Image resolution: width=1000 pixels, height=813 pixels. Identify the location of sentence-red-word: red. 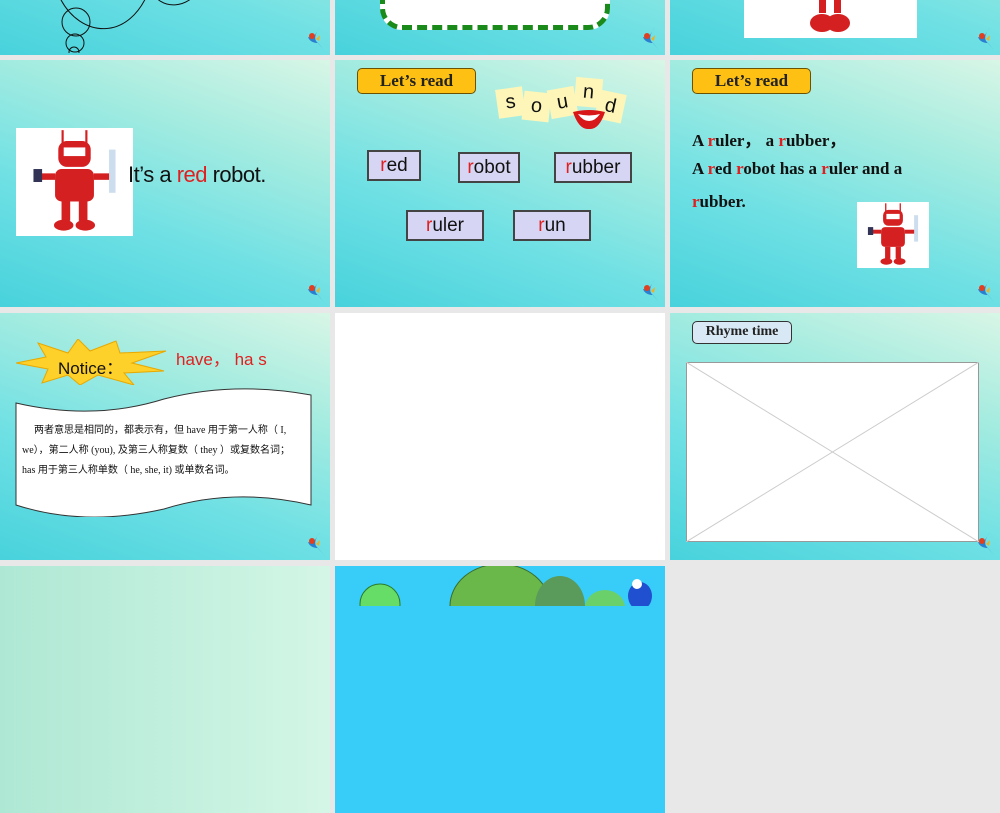
(192, 174).